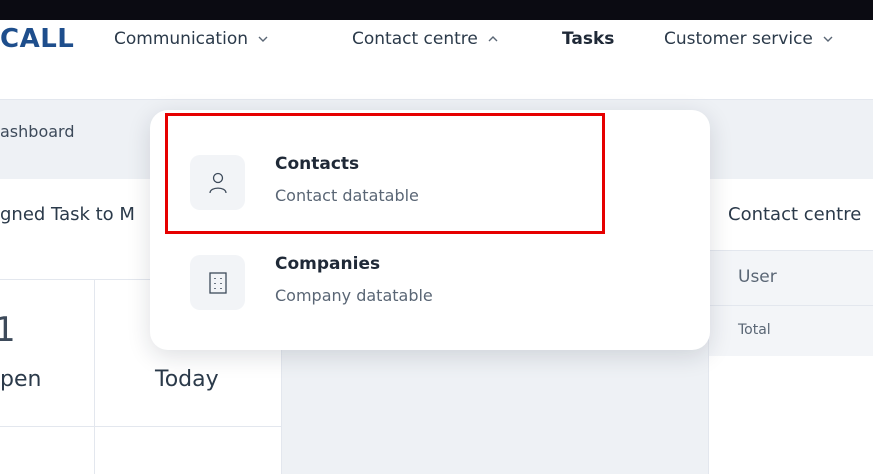  Describe the element at coordinates (187, 379) in the screenshot. I see `stat-today-label: Today` at that location.